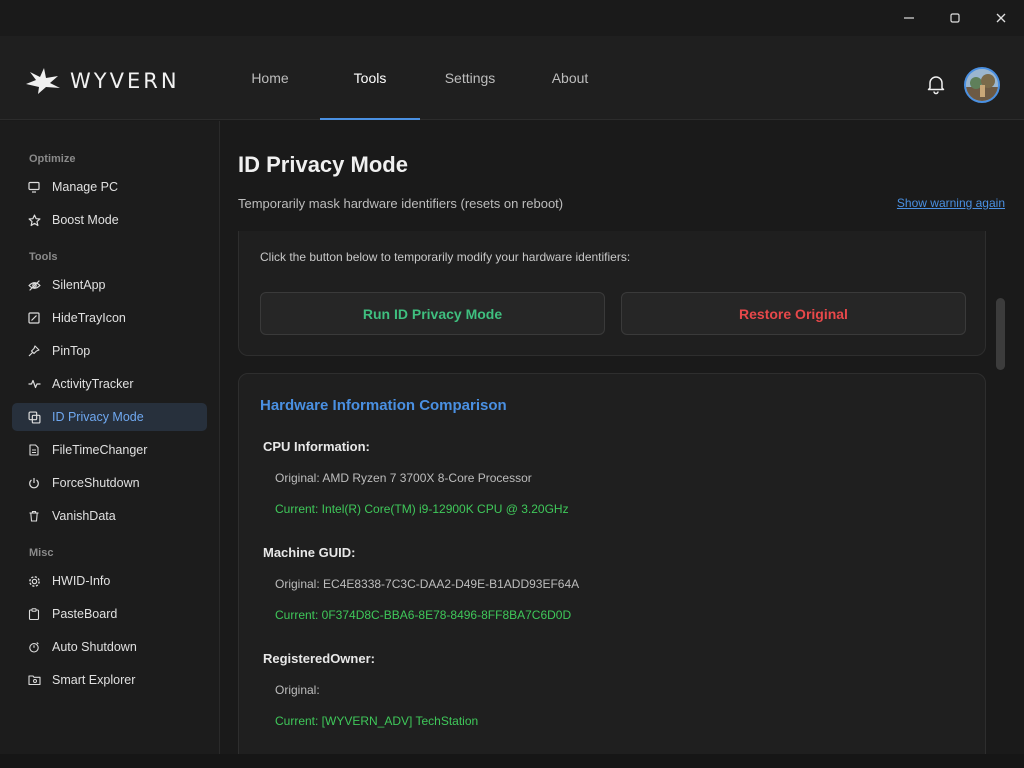  I want to click on owner-group-title: RegisteredOwner:, so click(319, 658).